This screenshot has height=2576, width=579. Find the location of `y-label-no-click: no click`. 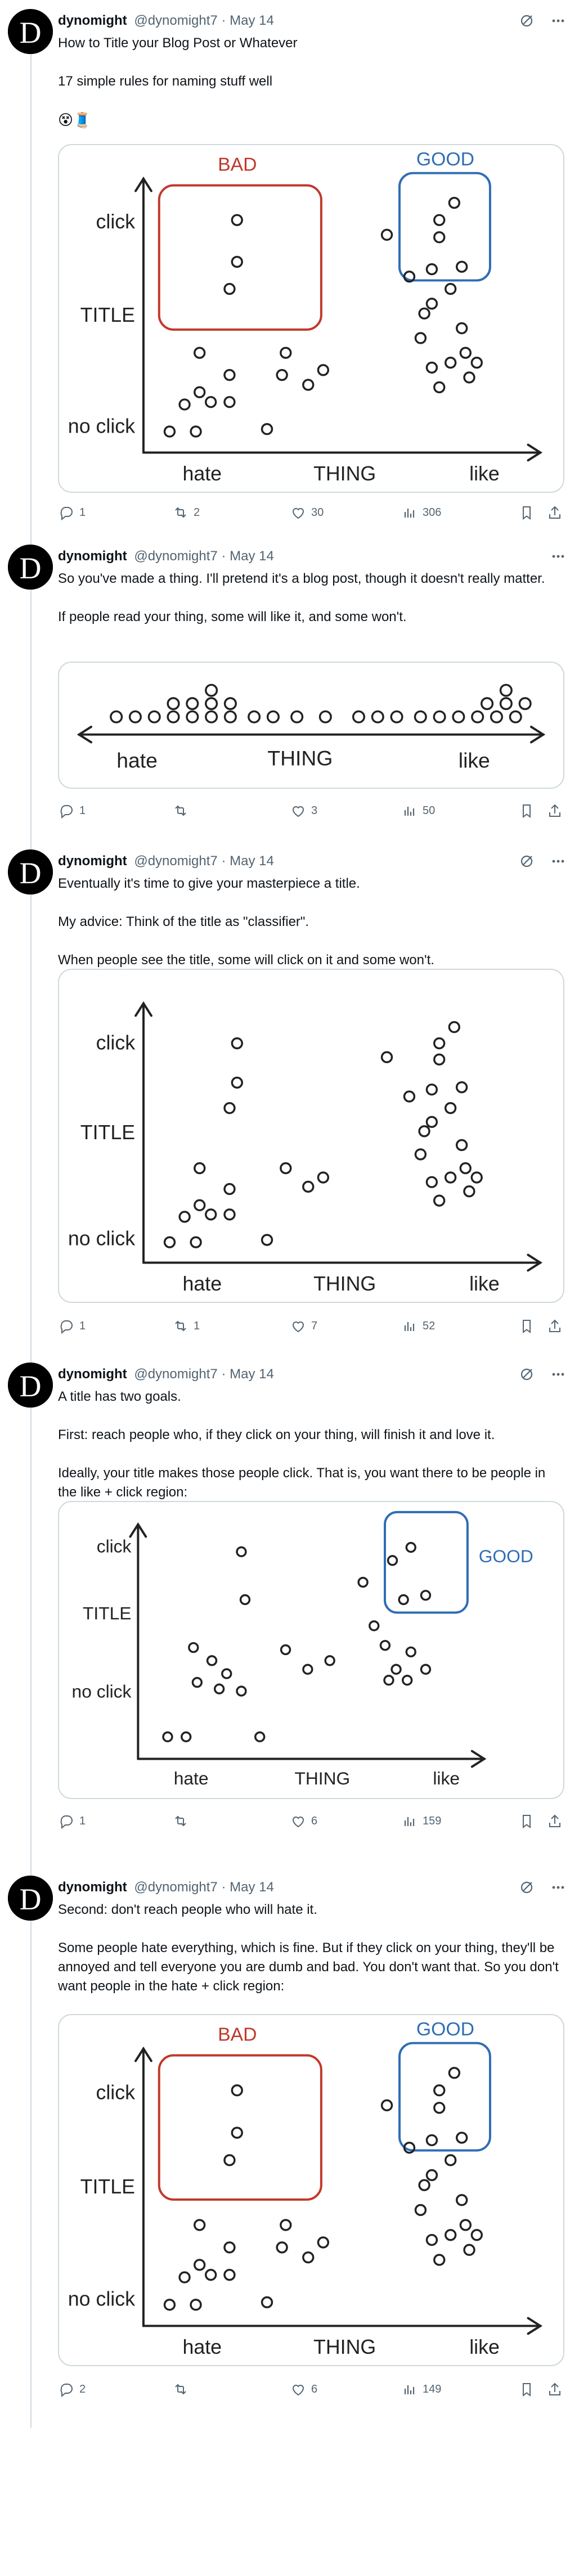

y-label-no-click: no click is located at coordinates (102, 1239).